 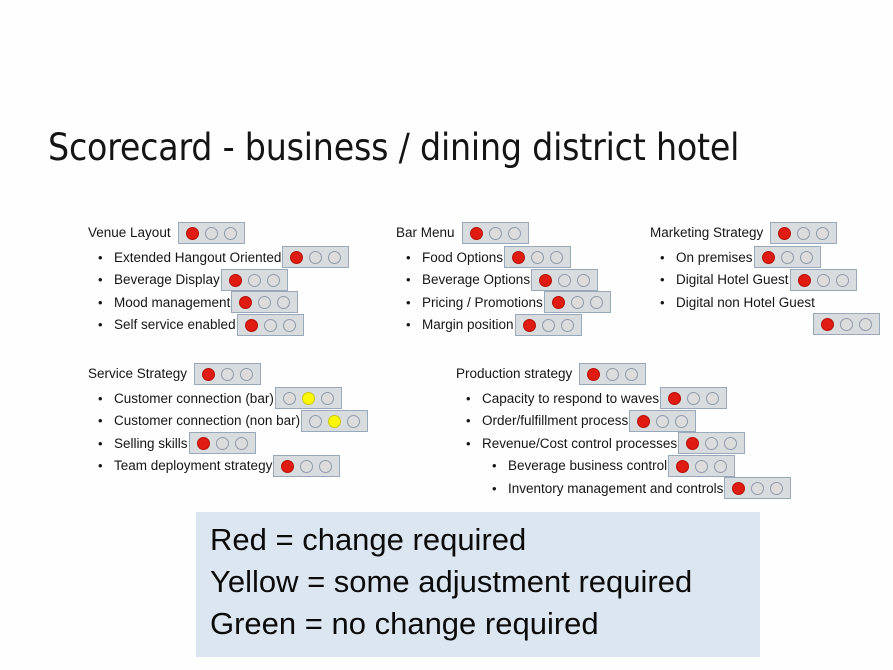 What do you see at coordinates (194, 398) in the screenshot?
I see `list-item-label: Customer connection (bar)` at bounding box center [194, 398].